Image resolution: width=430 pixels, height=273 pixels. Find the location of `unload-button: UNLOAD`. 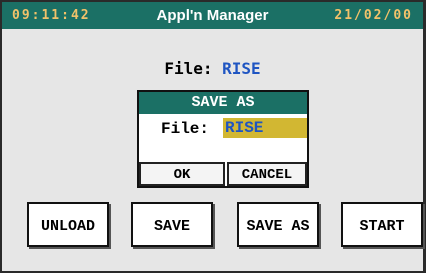

unload-button: UNLOAD is located at coordinates (68, 224).